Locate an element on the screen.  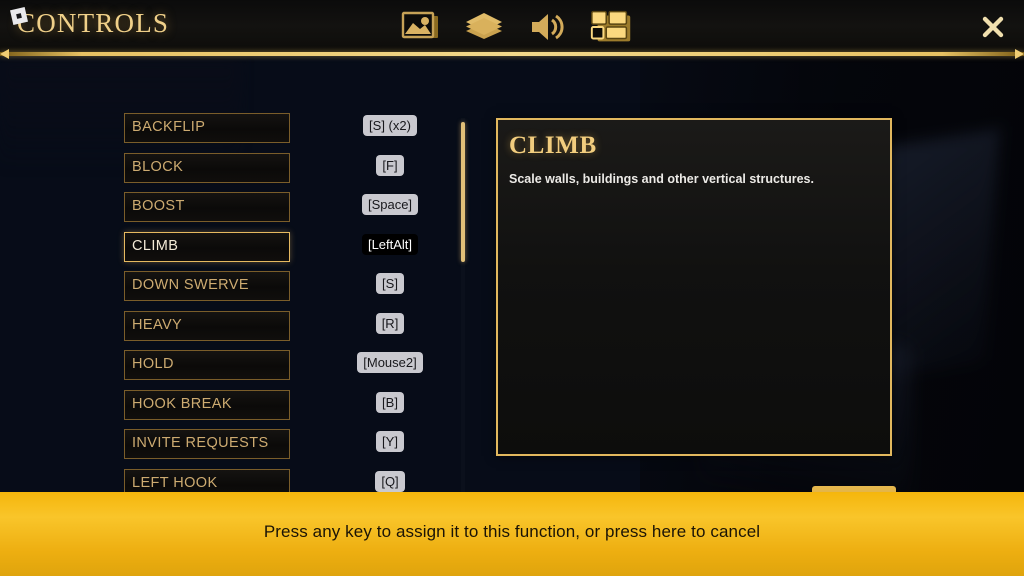
keybind-action-button: BACKFLIP is located at coordinates (207, 128).